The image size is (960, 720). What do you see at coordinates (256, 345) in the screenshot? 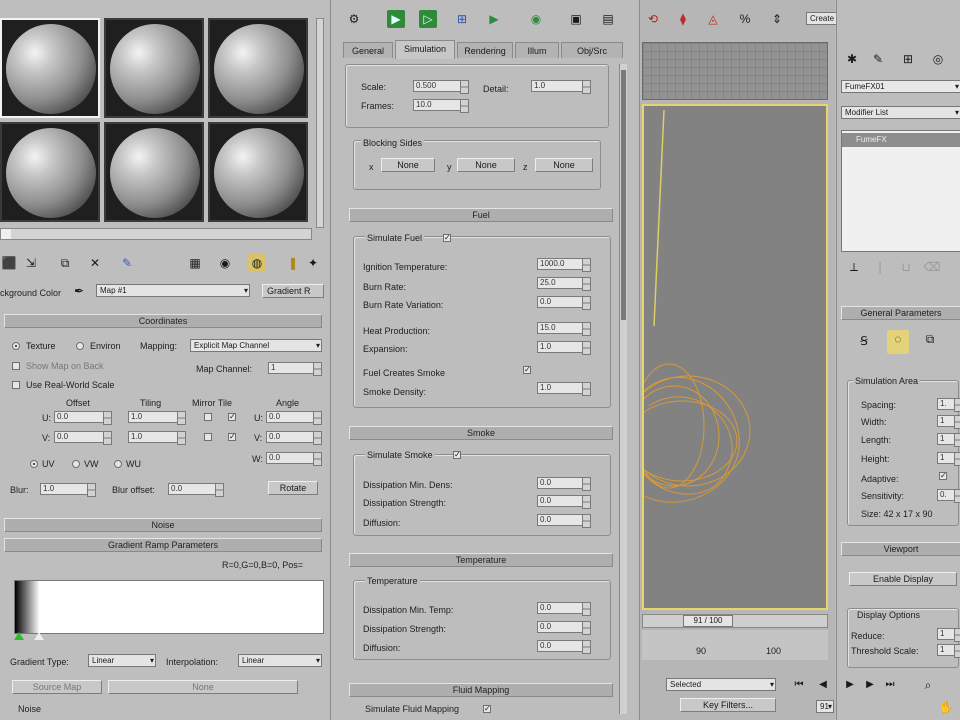
I see `mapping-dropdown: Explicit Map Channel` at bounding box center [256, 345].